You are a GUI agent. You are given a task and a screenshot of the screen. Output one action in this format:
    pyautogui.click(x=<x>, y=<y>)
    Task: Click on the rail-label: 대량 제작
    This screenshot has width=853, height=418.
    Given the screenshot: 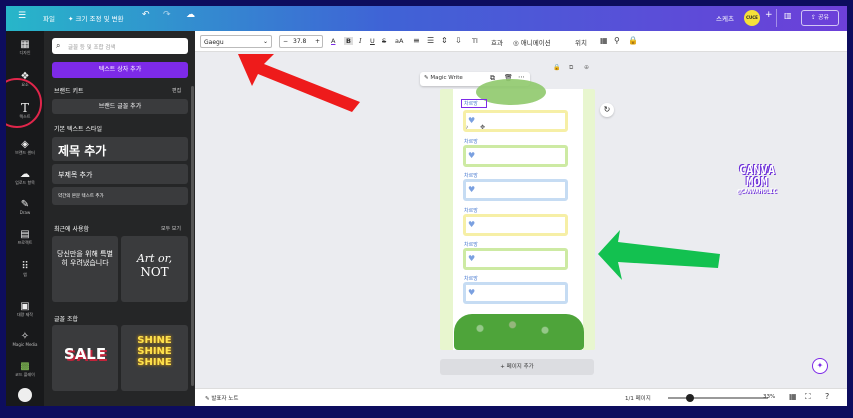 What is the action you would take?
    pyautogui.click(x=25, y=314)
    